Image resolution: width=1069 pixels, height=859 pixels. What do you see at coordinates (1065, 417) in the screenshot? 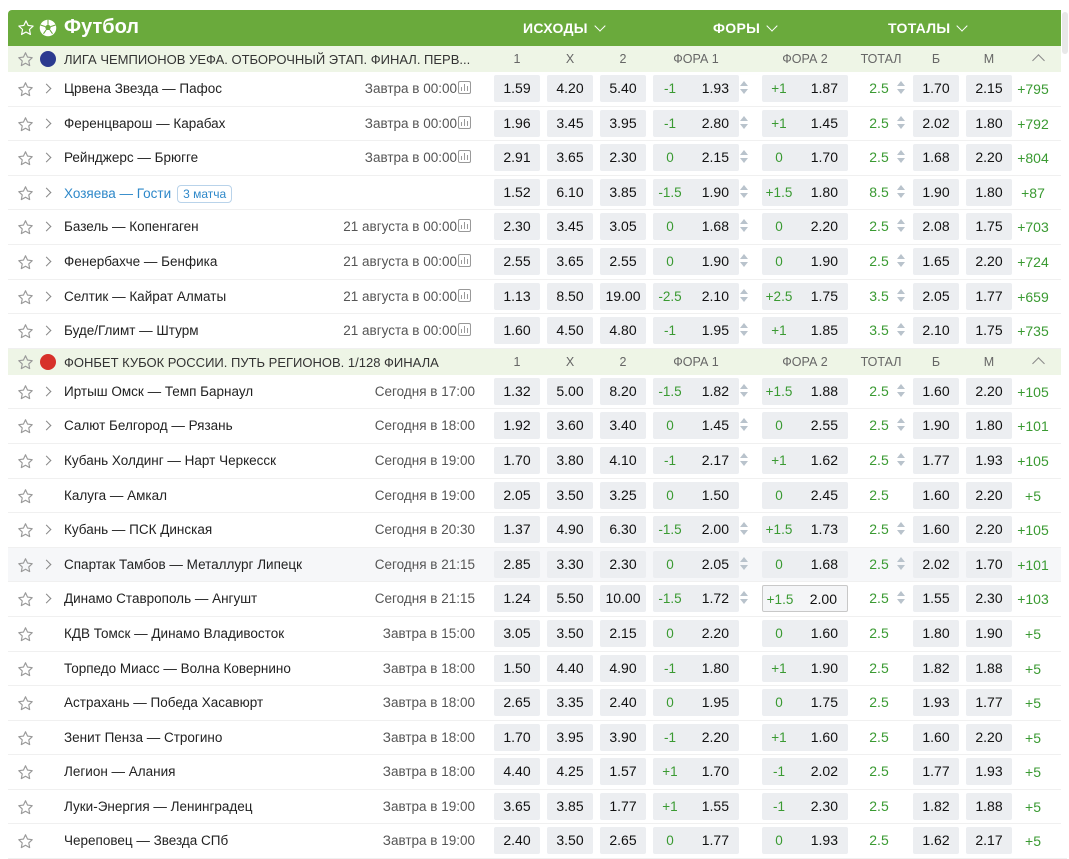
I see `scrollbar-track` at bounding box center [1065, 417].